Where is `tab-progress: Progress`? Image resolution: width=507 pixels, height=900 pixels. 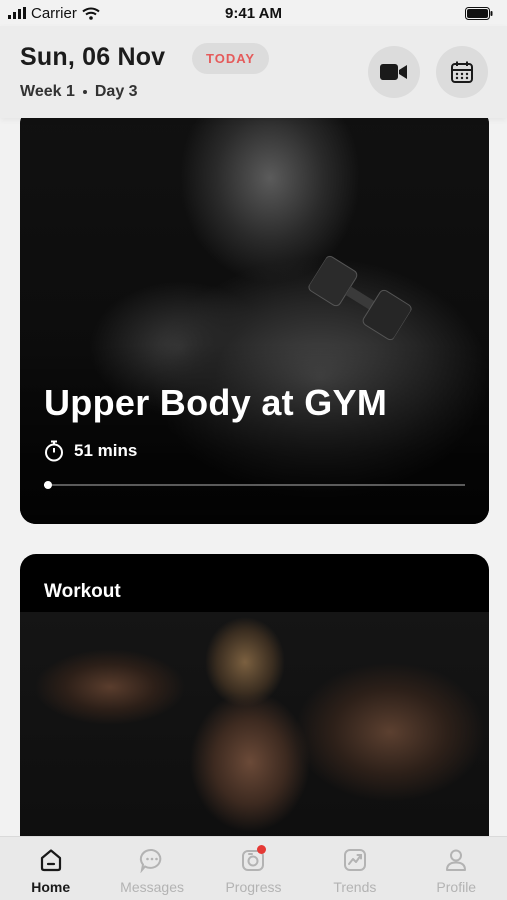 tab-progress: Progress is located at coordinates (253, 870).